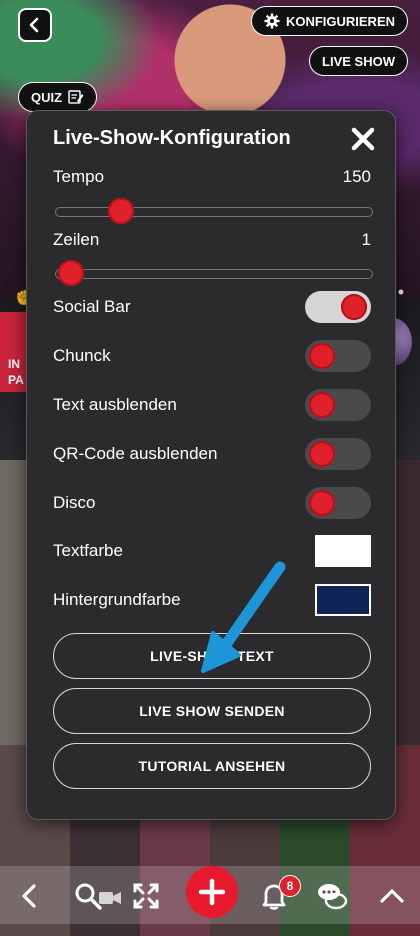 The width and height of the screenshot is (420, 936). I want to click on fullscreen-icon, so click(146, 896).